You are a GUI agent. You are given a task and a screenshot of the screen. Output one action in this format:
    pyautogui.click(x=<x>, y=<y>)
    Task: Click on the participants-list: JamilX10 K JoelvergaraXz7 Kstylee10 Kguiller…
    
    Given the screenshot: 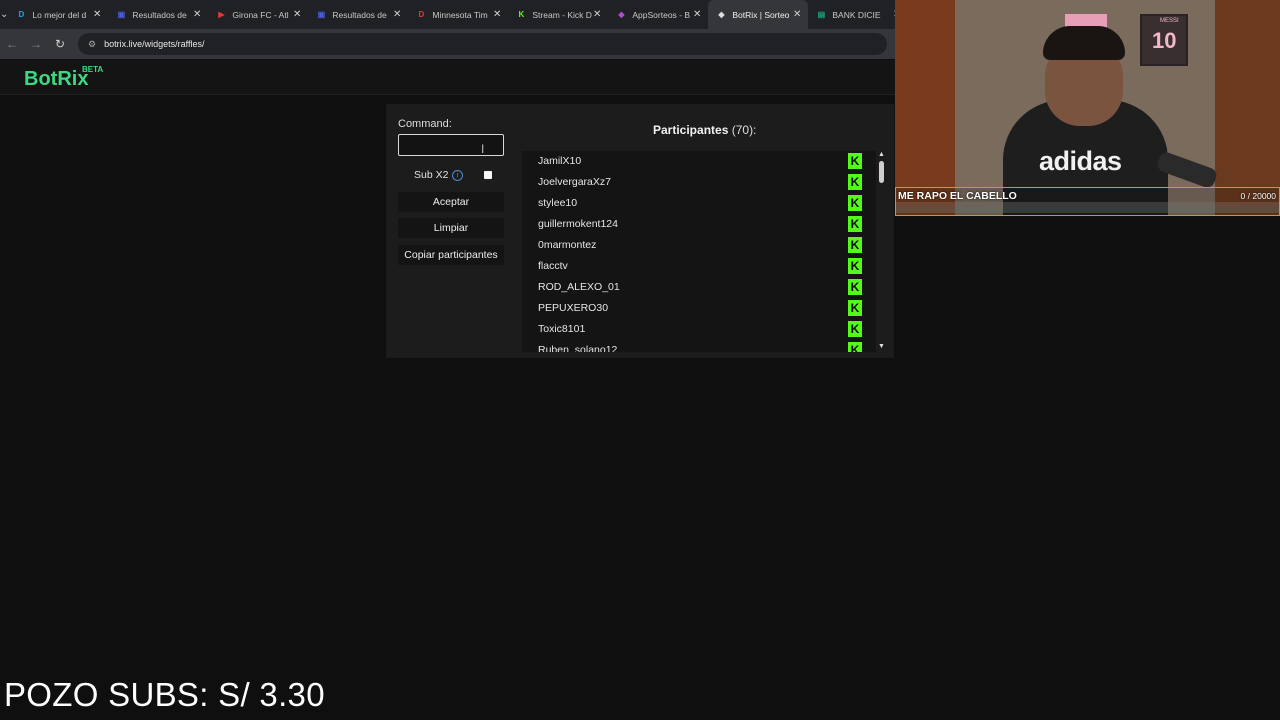 What is the action you would take?
    pyautogui.click(x=699, y=251)
    